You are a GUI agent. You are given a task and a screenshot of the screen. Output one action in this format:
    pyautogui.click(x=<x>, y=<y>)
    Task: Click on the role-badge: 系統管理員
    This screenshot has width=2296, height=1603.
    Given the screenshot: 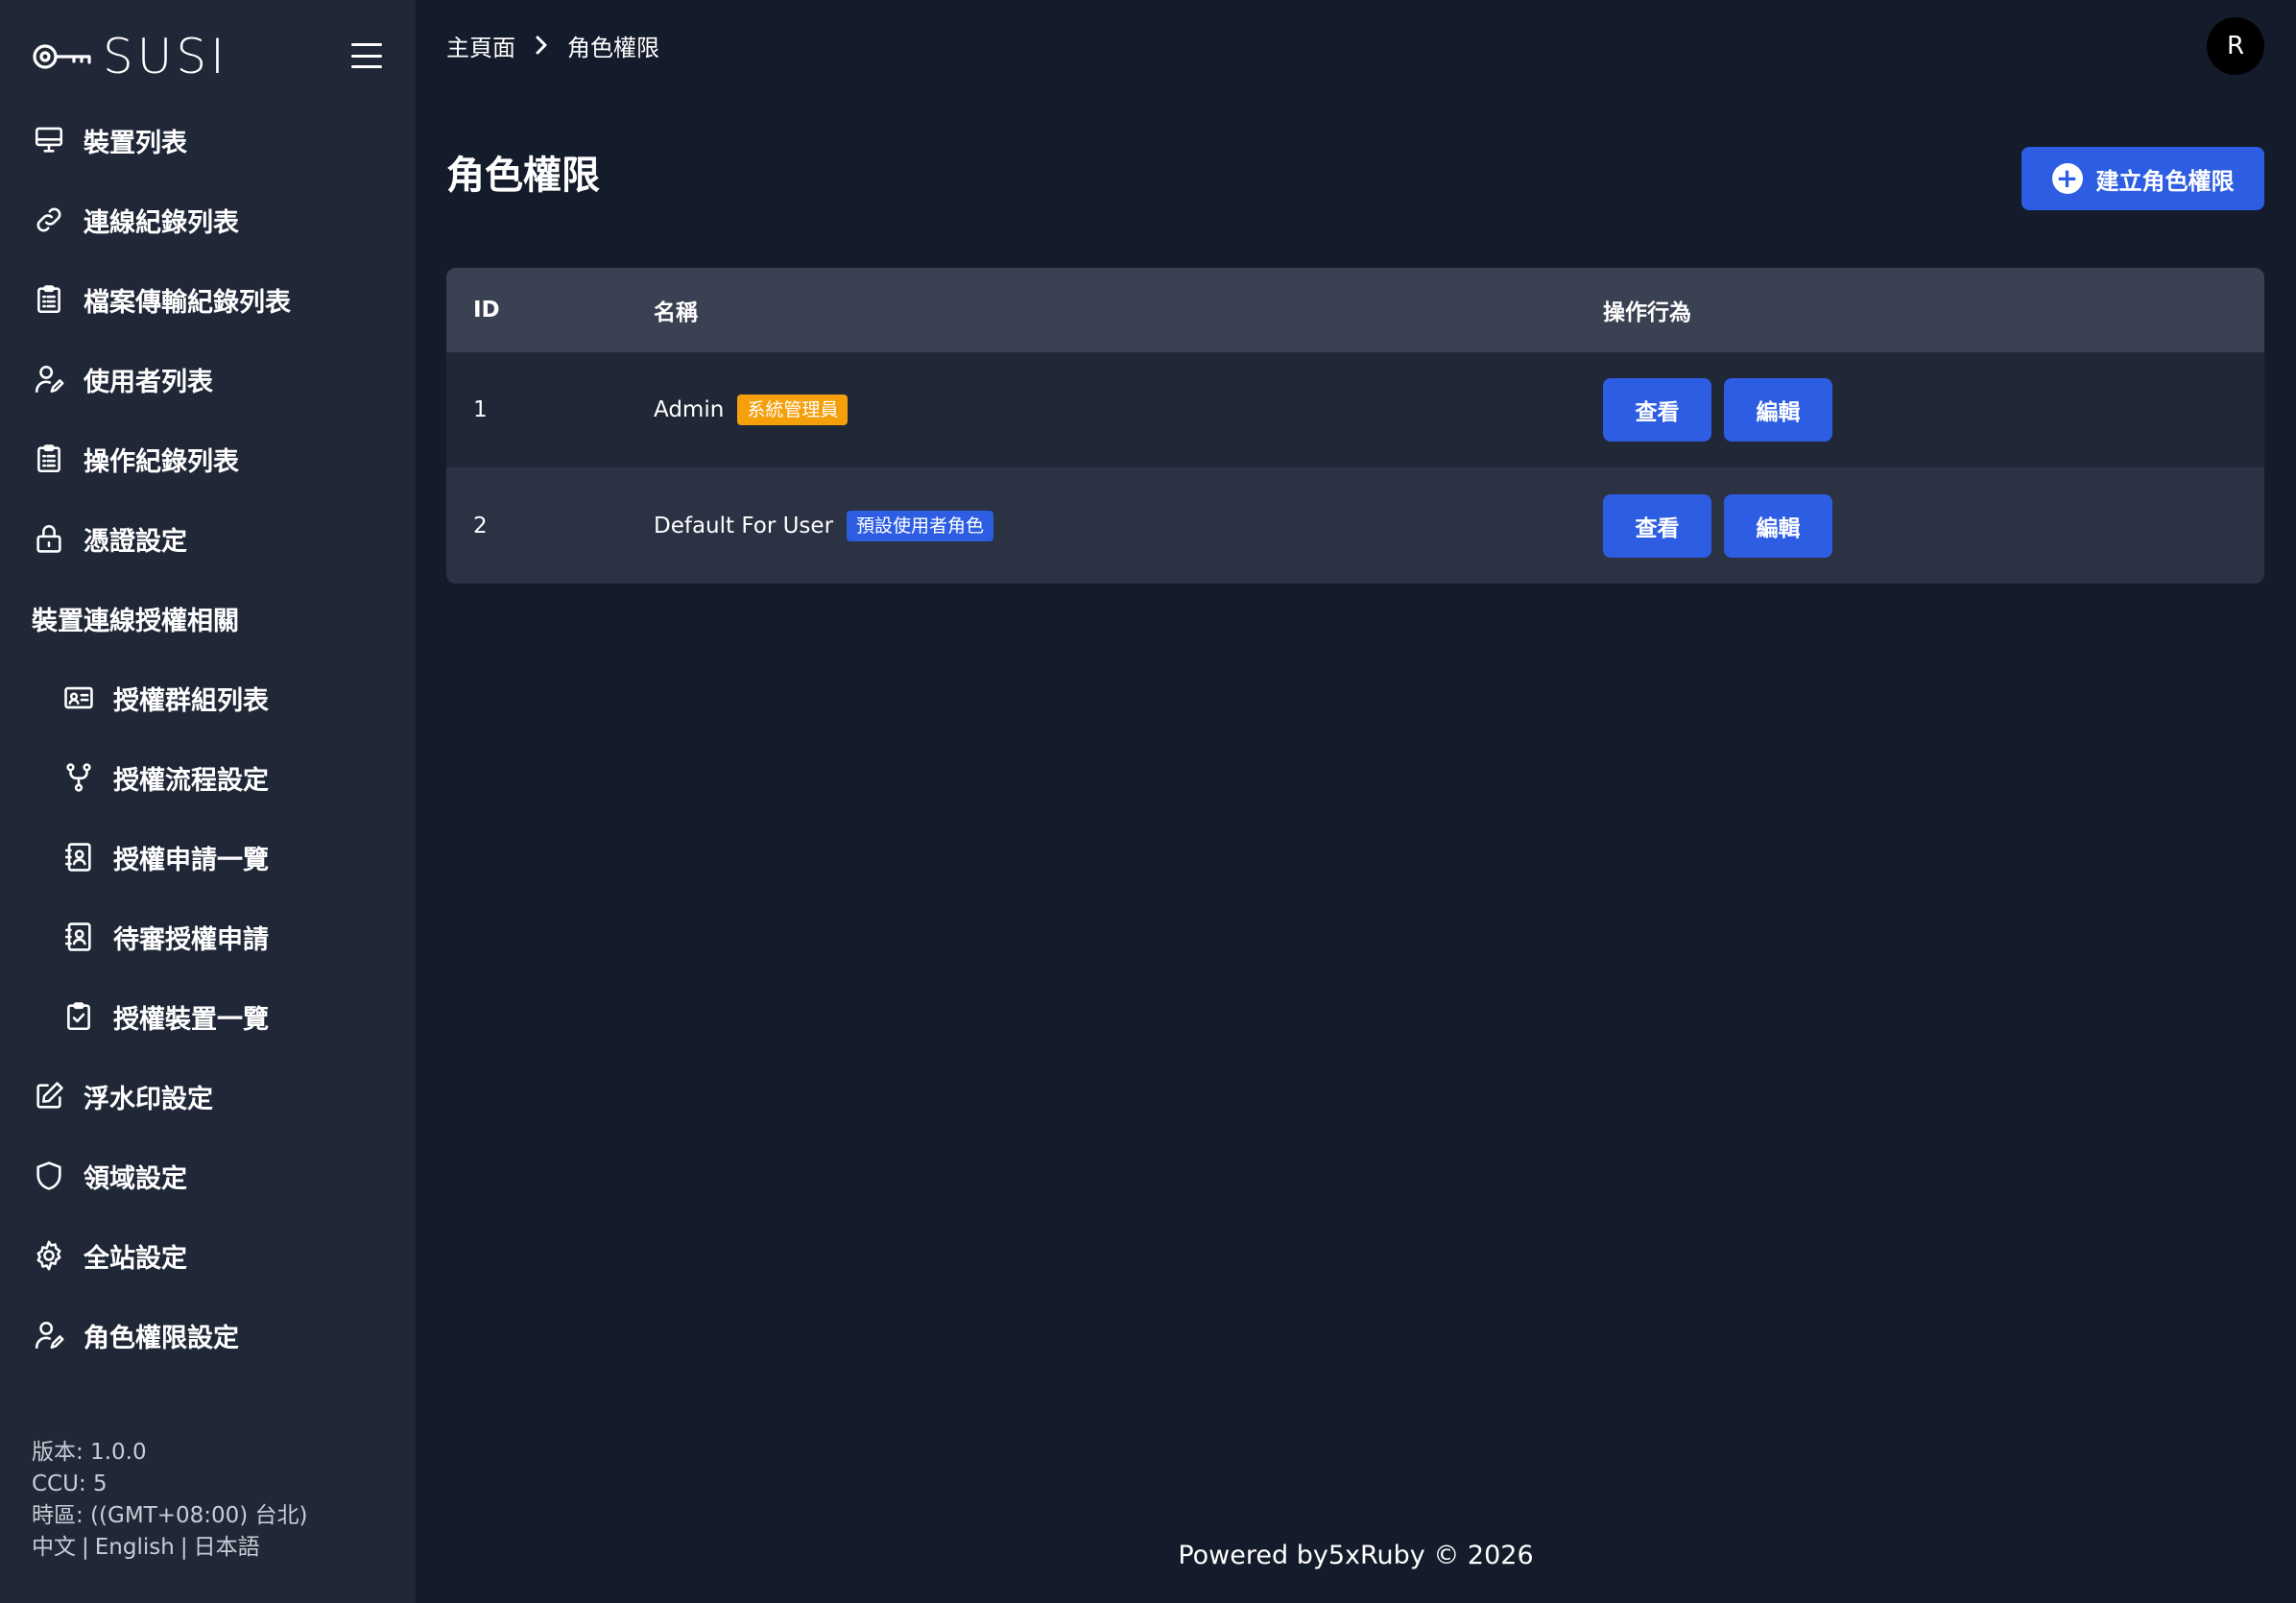 What is the action you would take?
    pyautogui.click(x=793, y=410)
    